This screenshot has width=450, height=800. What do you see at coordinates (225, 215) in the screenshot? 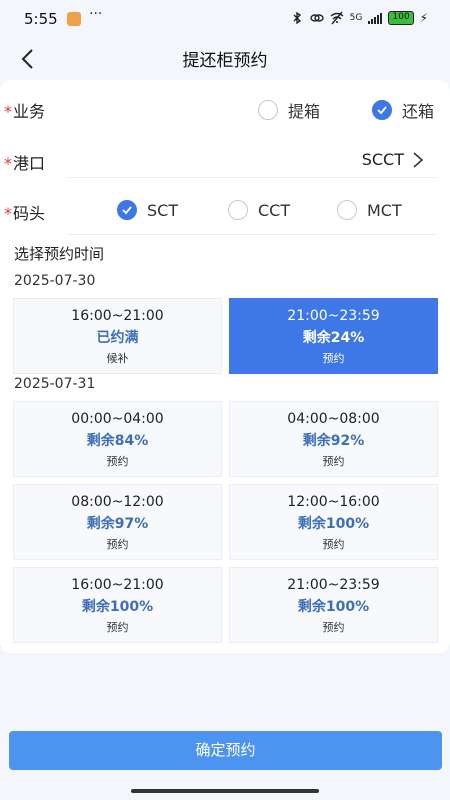
I see `terminal-row: *码头 SCT CCT MCT` at bounding box center [225, 215].